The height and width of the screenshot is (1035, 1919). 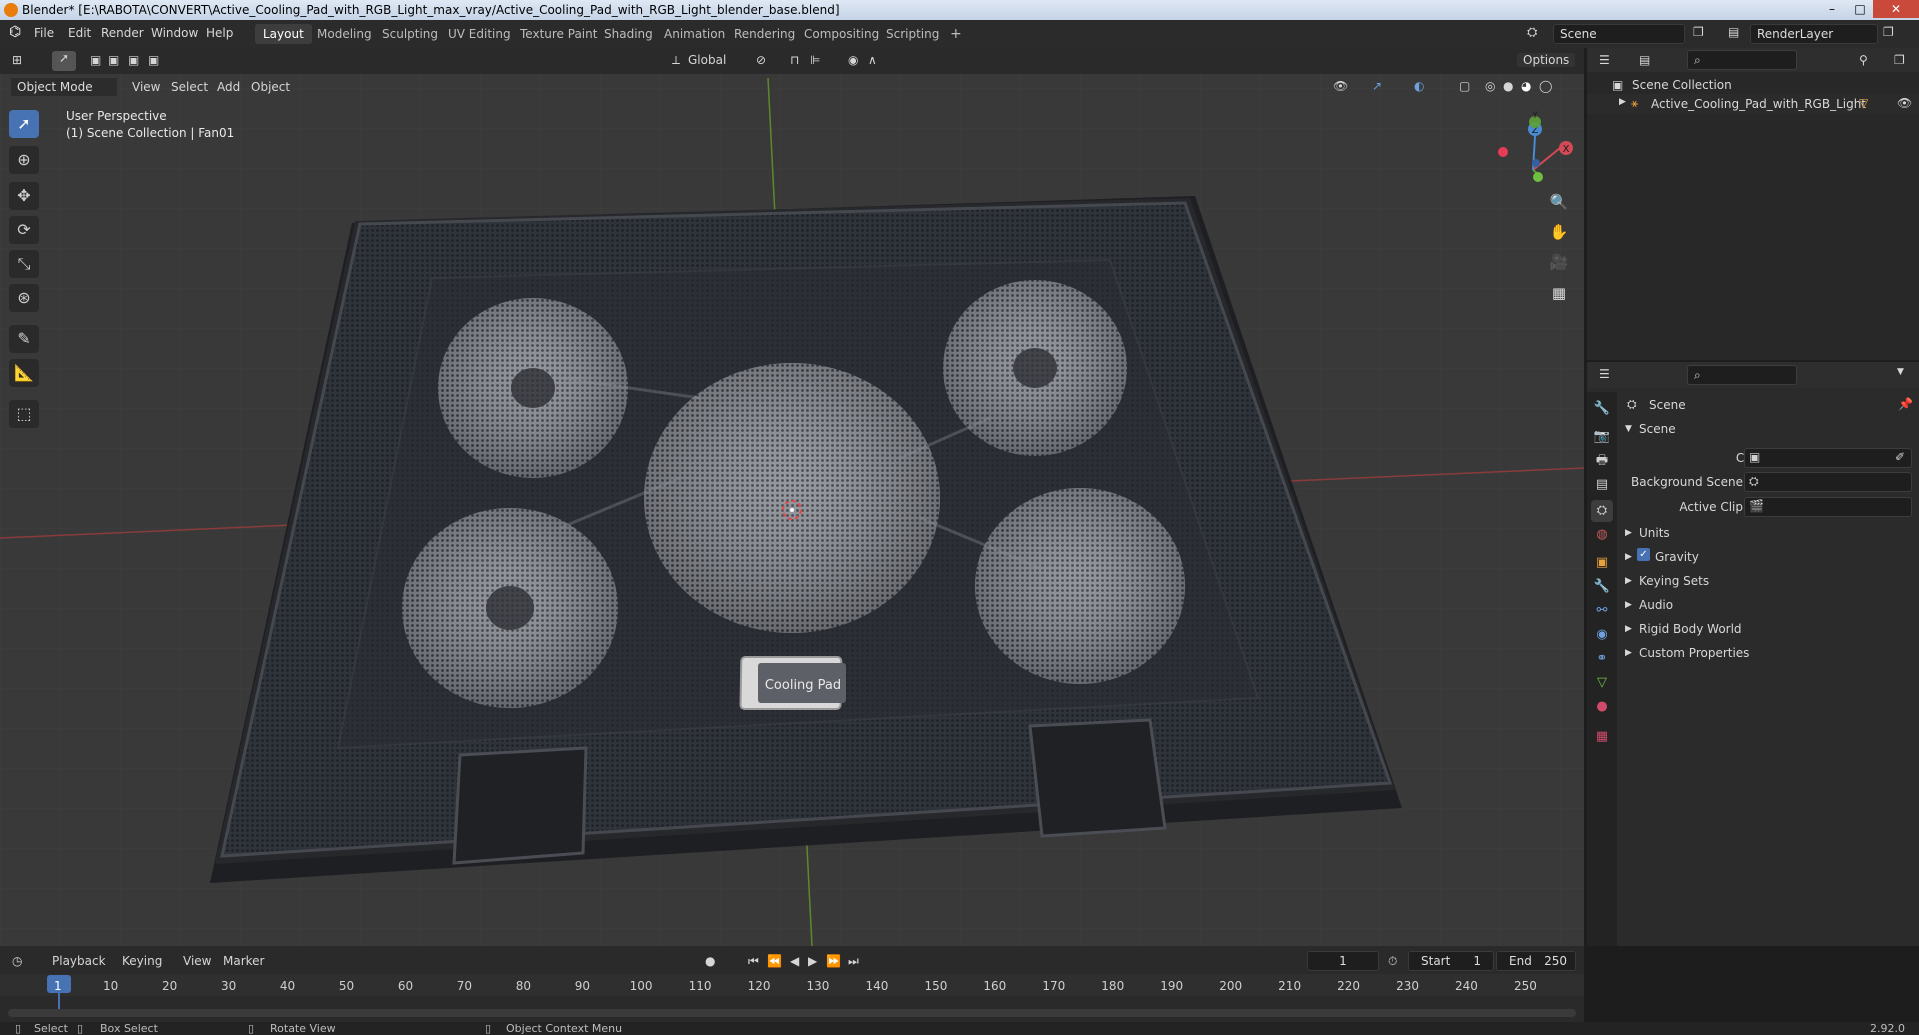 I want to click on end-frame-field: End 250, so click(x=1536, y=961).